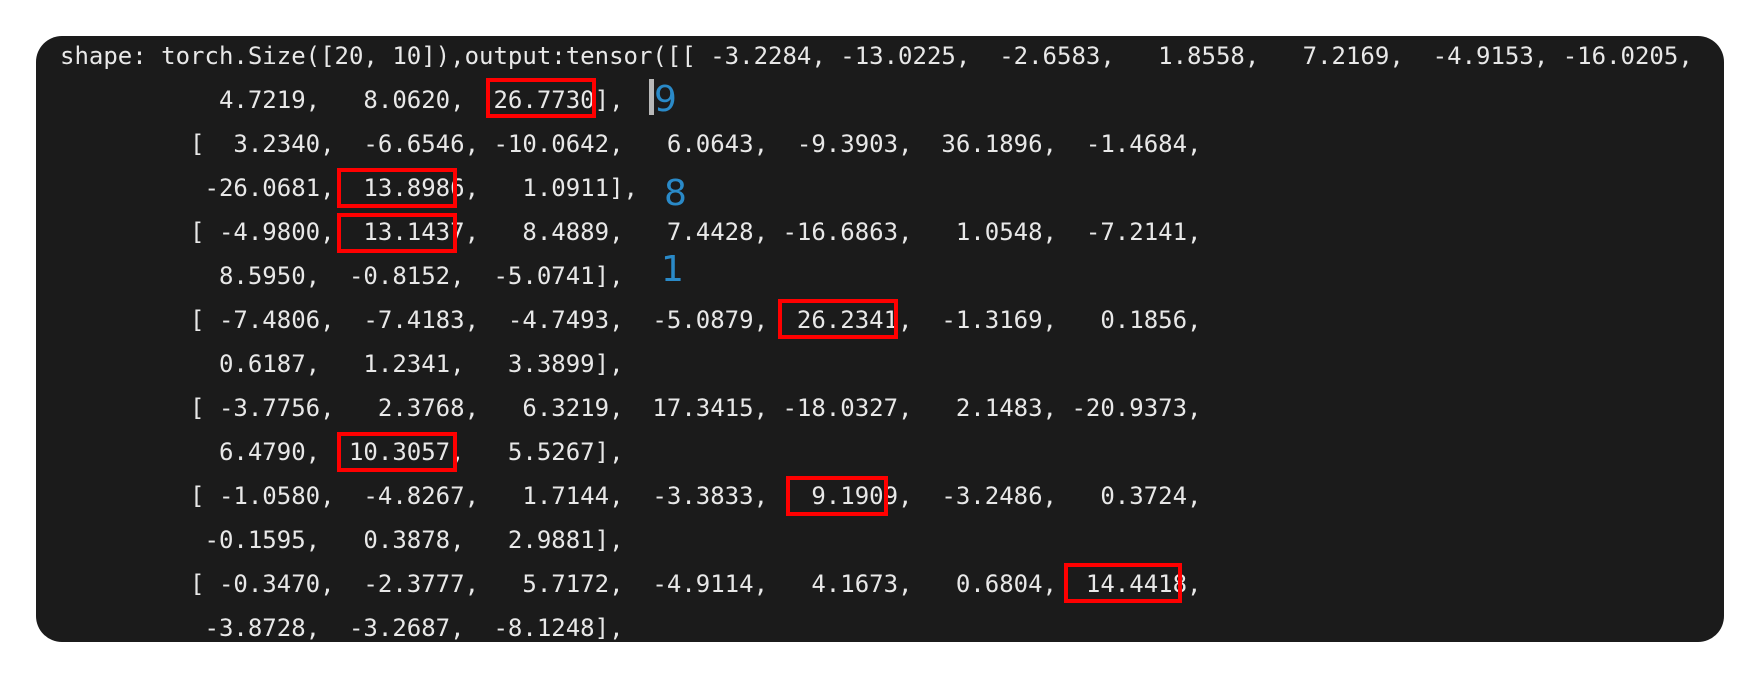  Describe the element at coordinates (675, 193) in the screenshot. I see `annotation-label: 8` at that location.